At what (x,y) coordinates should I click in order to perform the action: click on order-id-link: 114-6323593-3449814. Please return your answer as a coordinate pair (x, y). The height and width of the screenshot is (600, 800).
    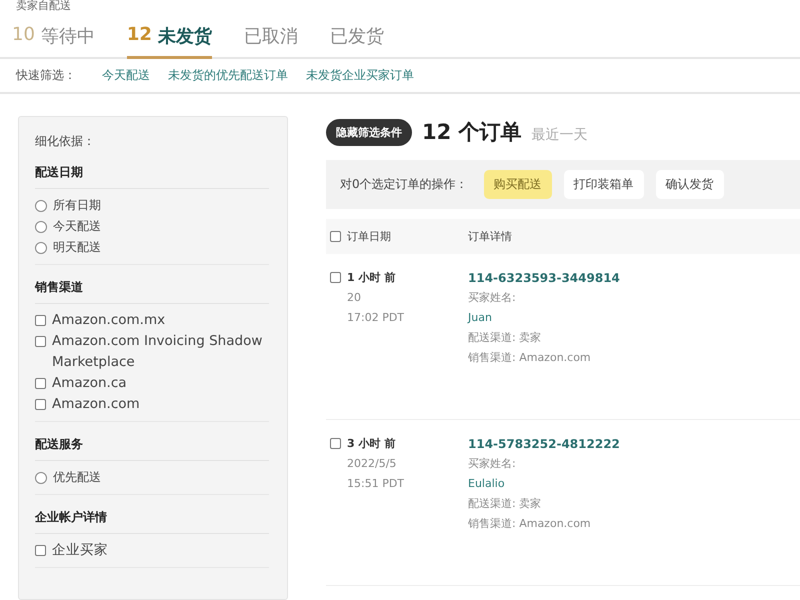
    Looking at the image, I should click on (544, 278).